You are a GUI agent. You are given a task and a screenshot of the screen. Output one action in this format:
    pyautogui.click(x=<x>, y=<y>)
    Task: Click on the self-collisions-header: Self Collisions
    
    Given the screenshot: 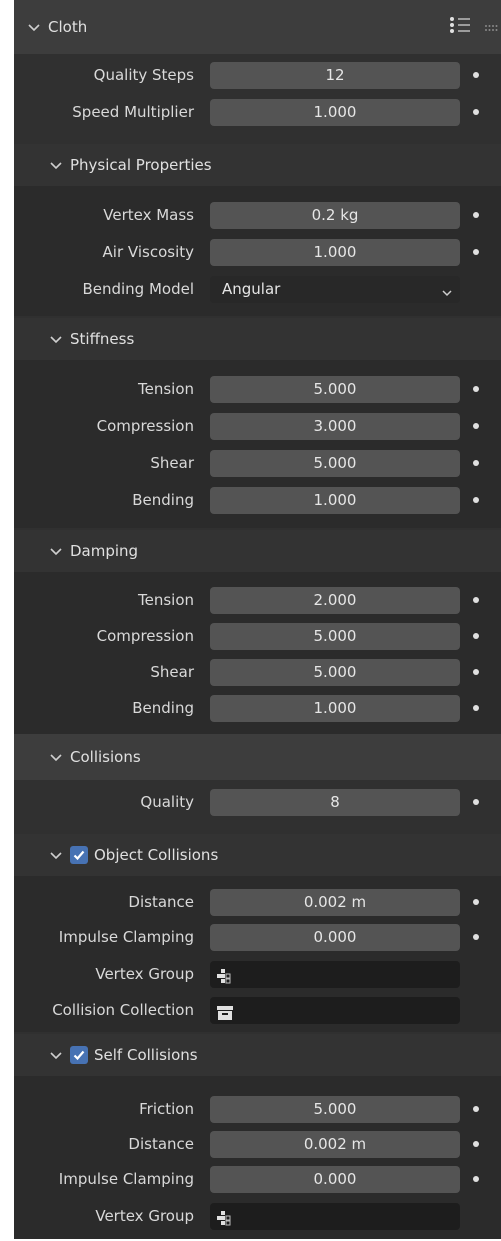 What is the action you would take?
    pyautogui.click(x=257, y=1055)
    